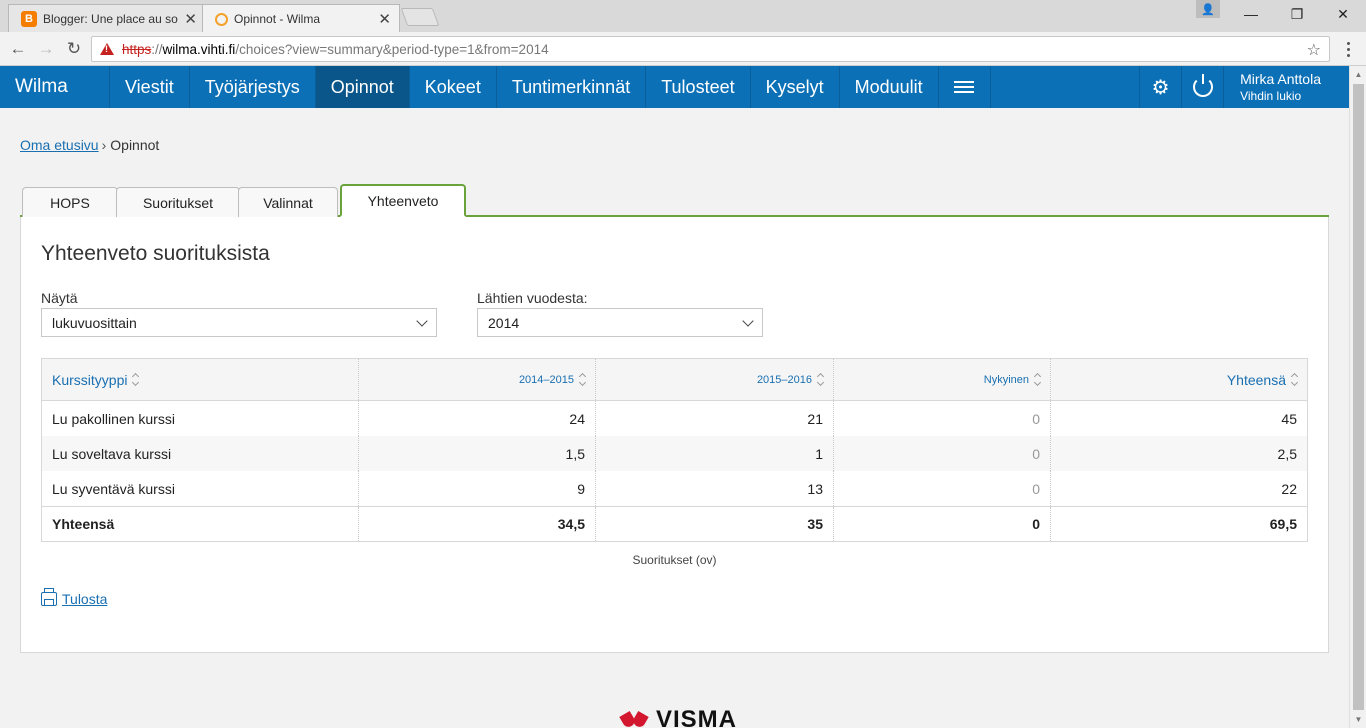  I want to click on print-link: Tulosta, so click(84, 599).